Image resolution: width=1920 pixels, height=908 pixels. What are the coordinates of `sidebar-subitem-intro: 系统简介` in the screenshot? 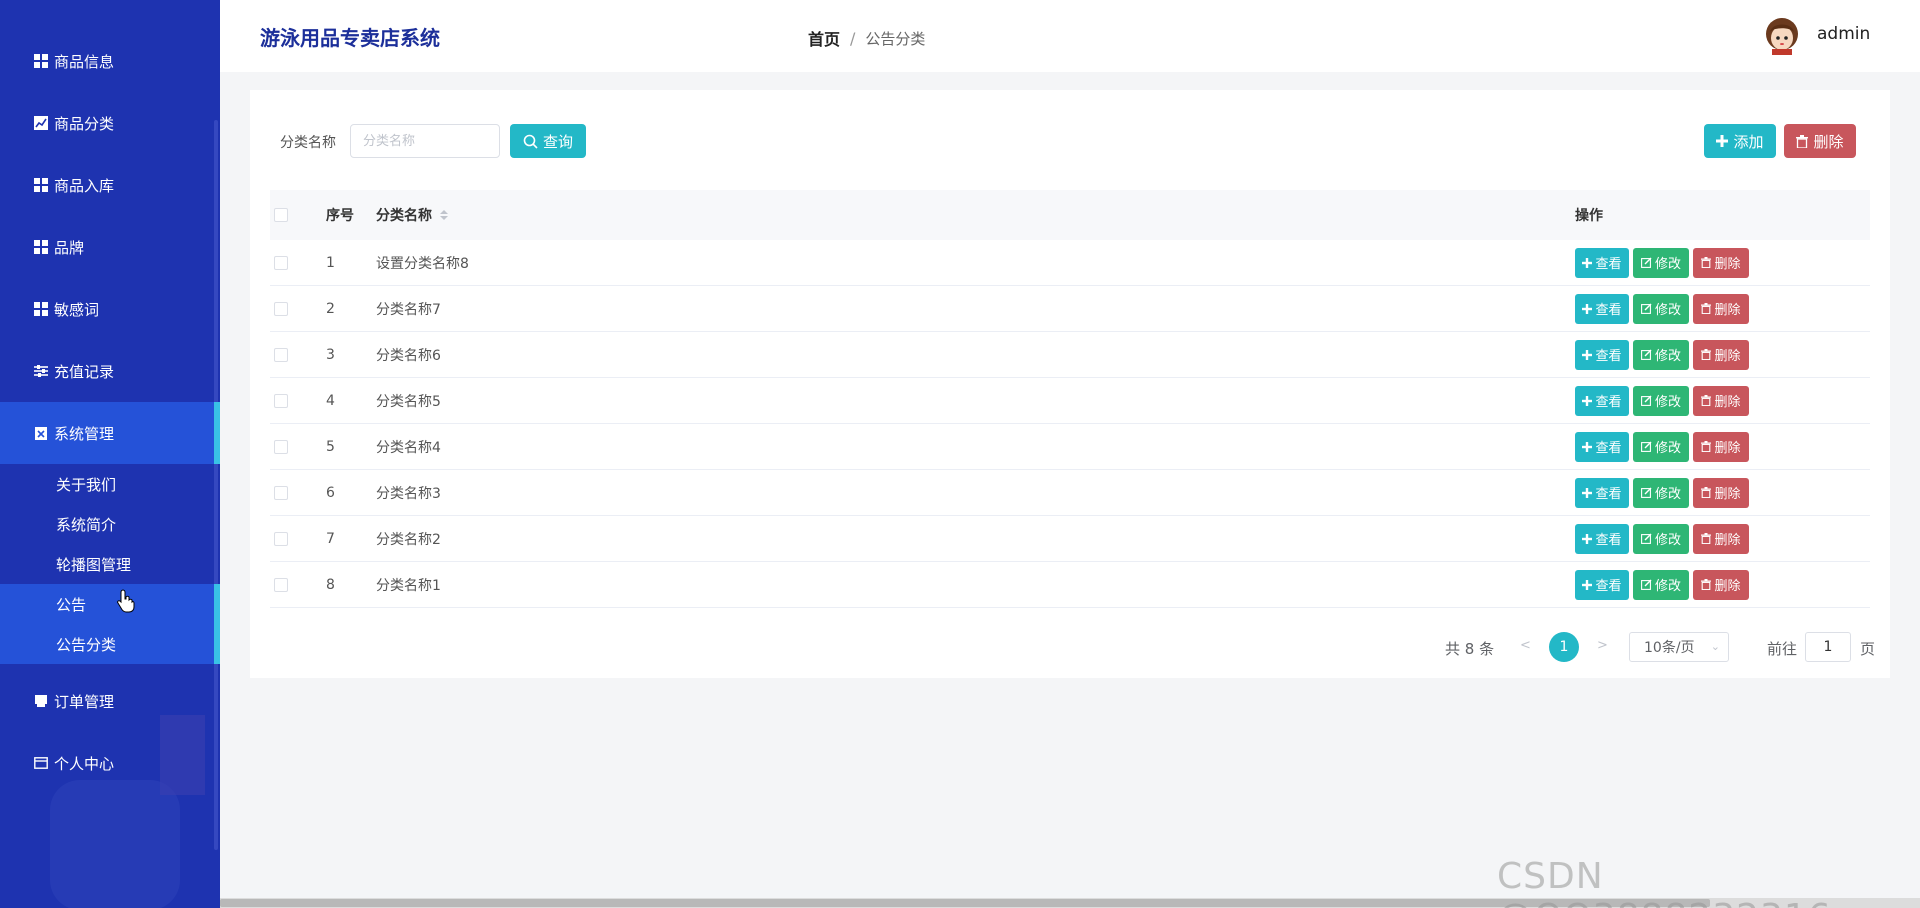 It's located at (110, 524).